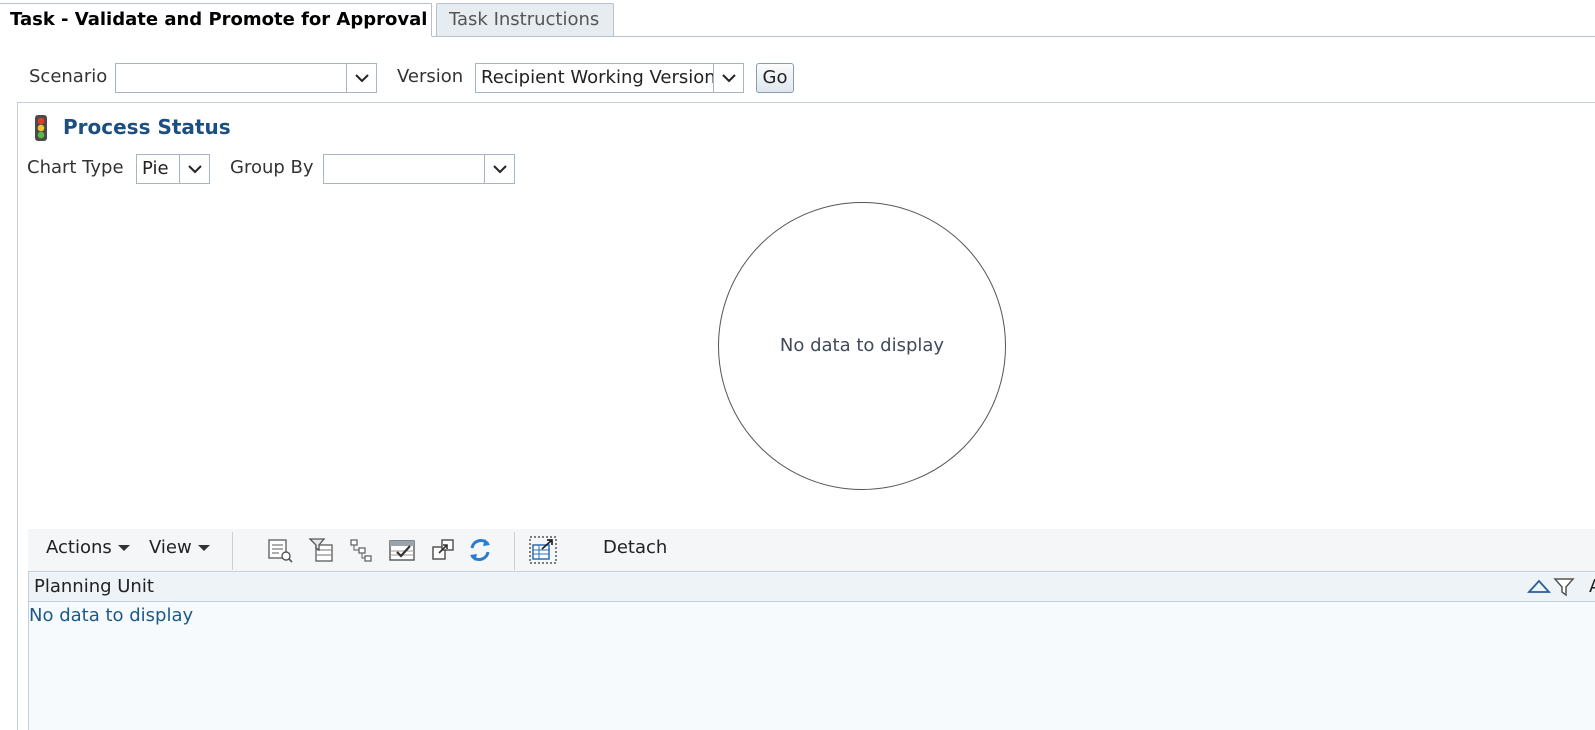  What do you see at coordinates (155, 168) in the screenshot?
I see `chart-type-value: Pie` at bounding box center [155, 168].